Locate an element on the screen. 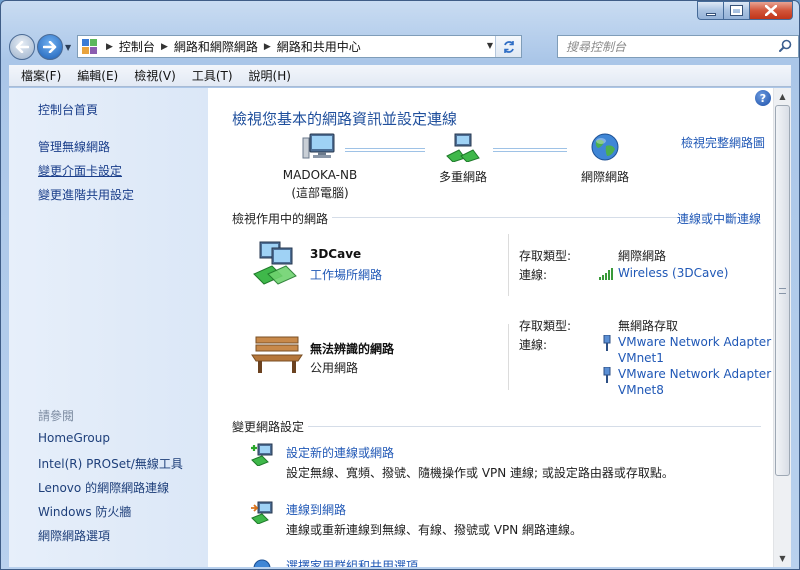  grip-icon is located at coordinates (782, 290).